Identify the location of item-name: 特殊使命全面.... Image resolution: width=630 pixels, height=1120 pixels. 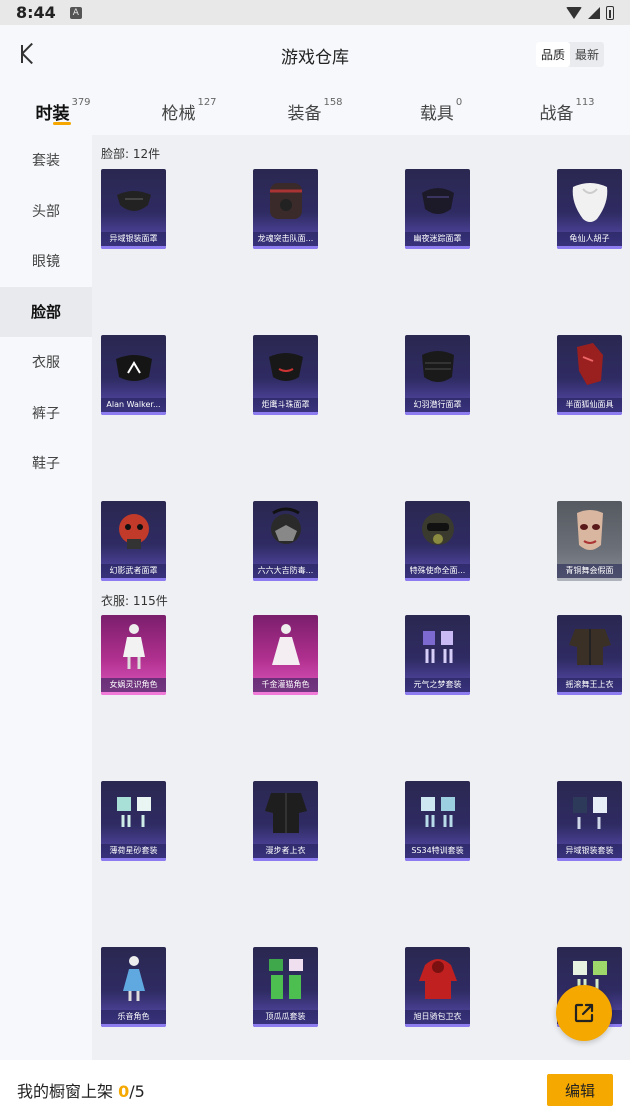
(437, 571).